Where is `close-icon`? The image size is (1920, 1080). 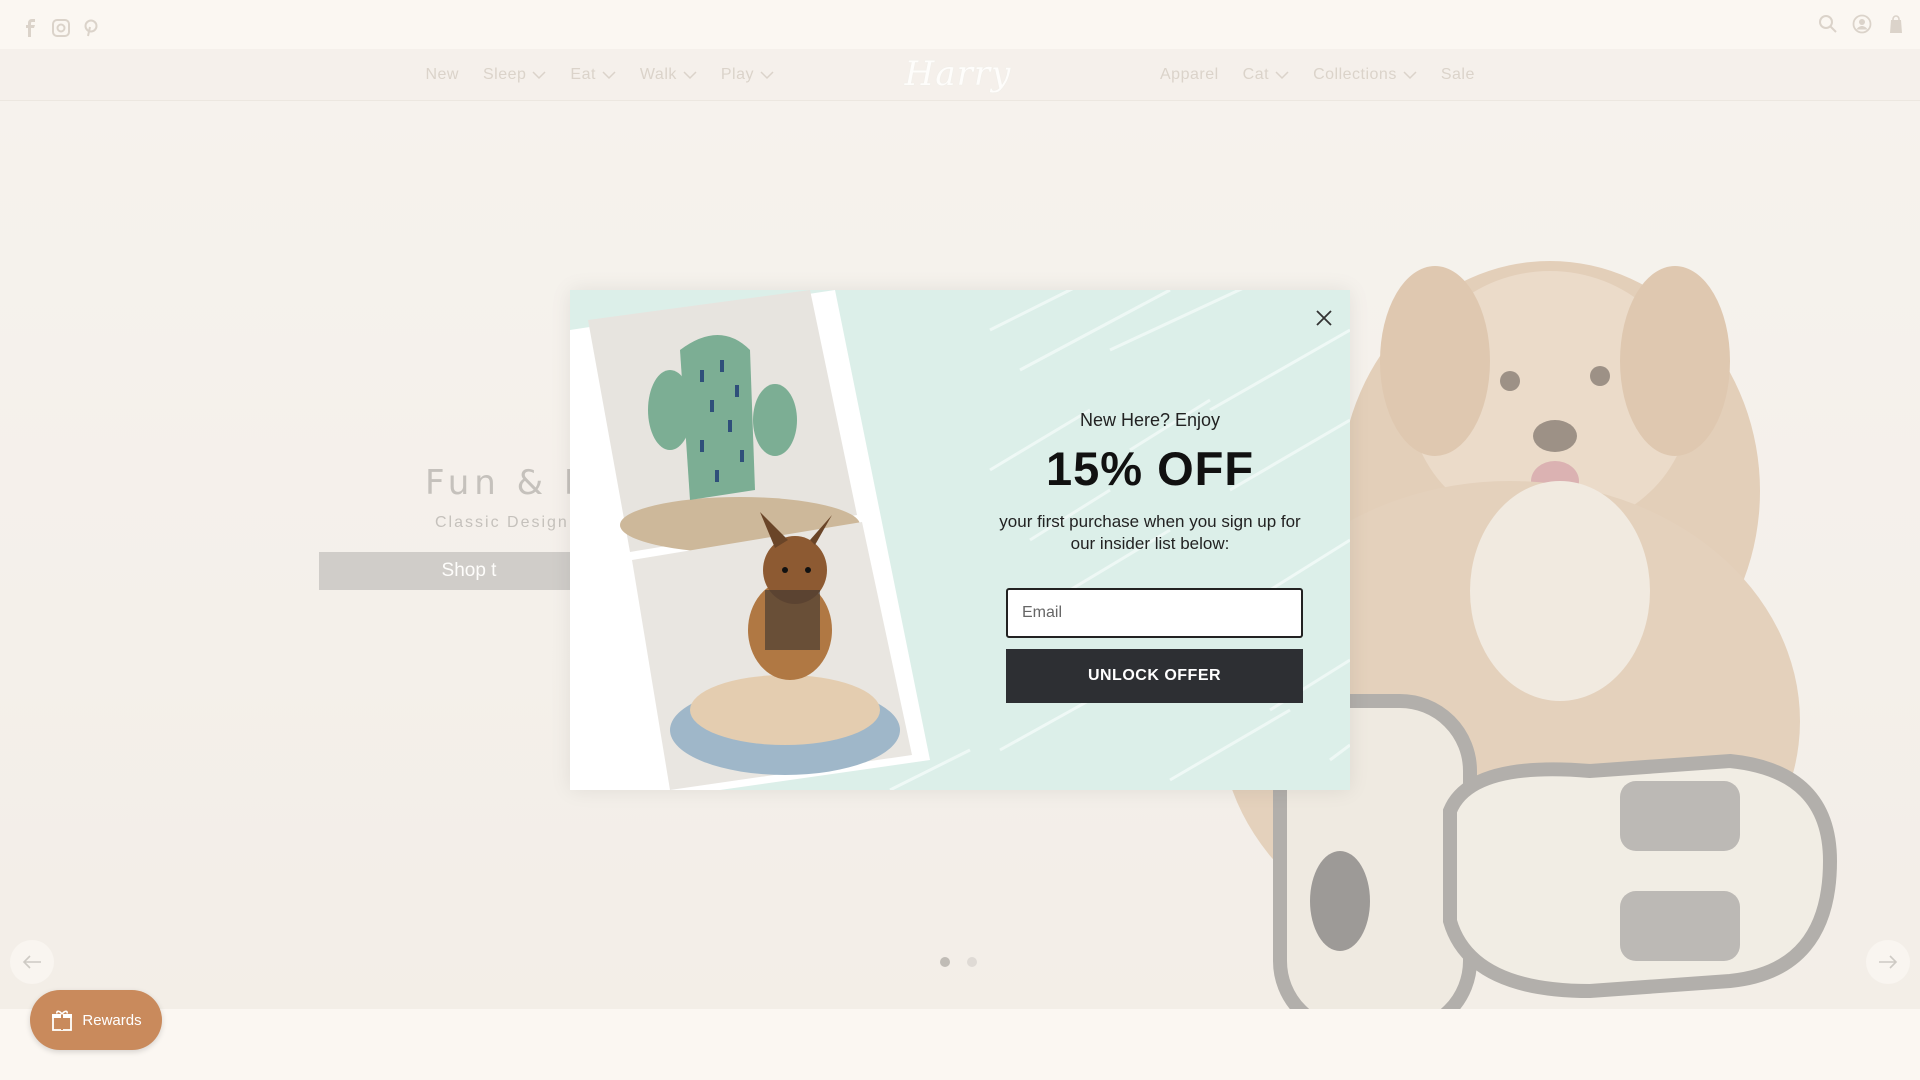
close-icon is located at coordinates (1324, 318).